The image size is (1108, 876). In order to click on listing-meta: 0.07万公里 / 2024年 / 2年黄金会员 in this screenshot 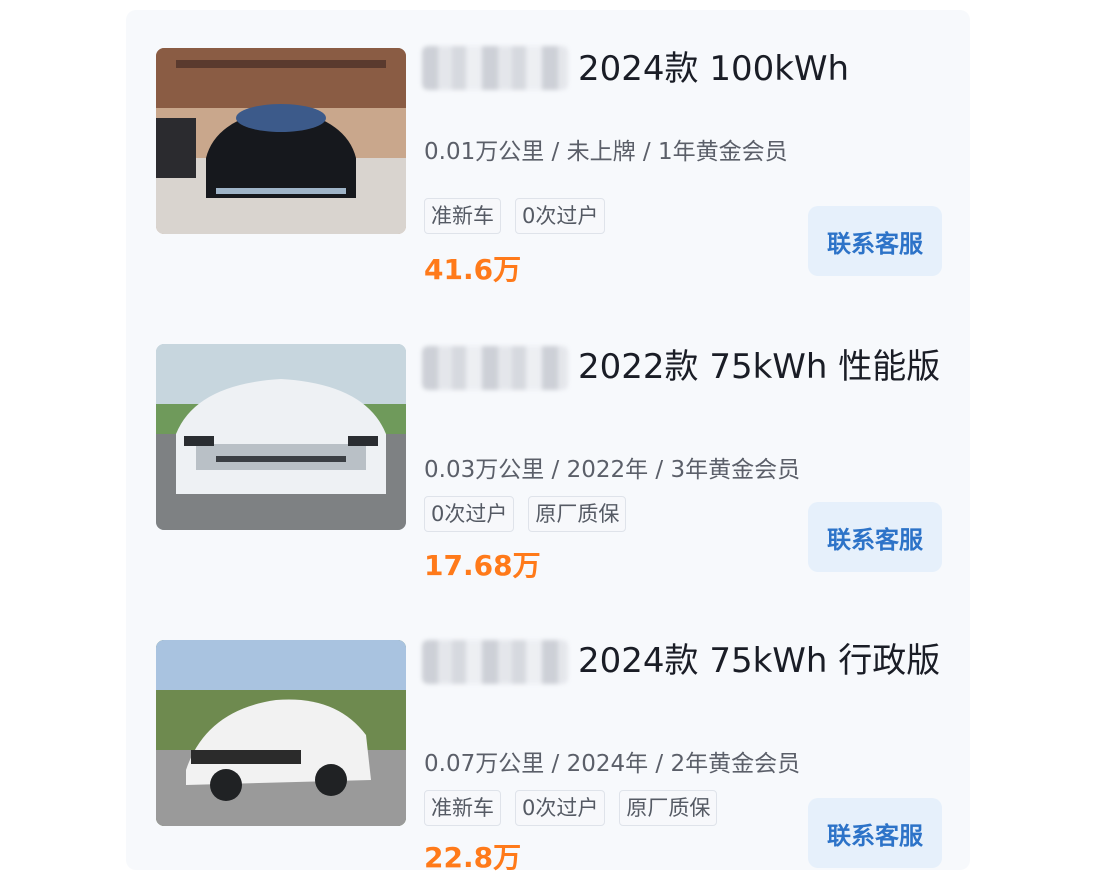, I will do `click(612, 764)`.